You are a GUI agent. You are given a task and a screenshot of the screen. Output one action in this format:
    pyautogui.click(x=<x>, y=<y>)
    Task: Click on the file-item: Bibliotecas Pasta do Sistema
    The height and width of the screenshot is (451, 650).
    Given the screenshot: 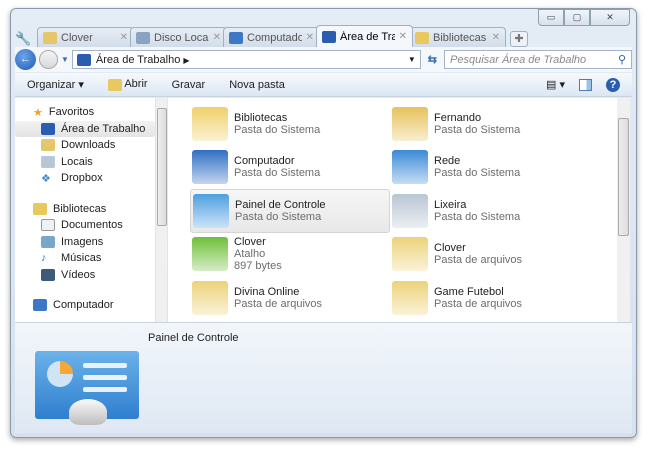 What is the action you would take?
    pyautogui.click(x=290, y=124)
    